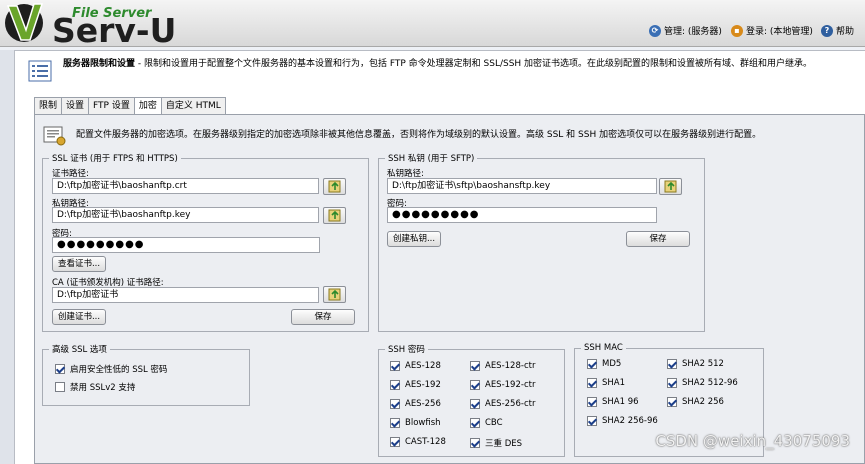 The image size is (865, 464). I want to click on cert-path-field: D:\ftp加密证书\baoshanftp.crt, so click(185, 186).